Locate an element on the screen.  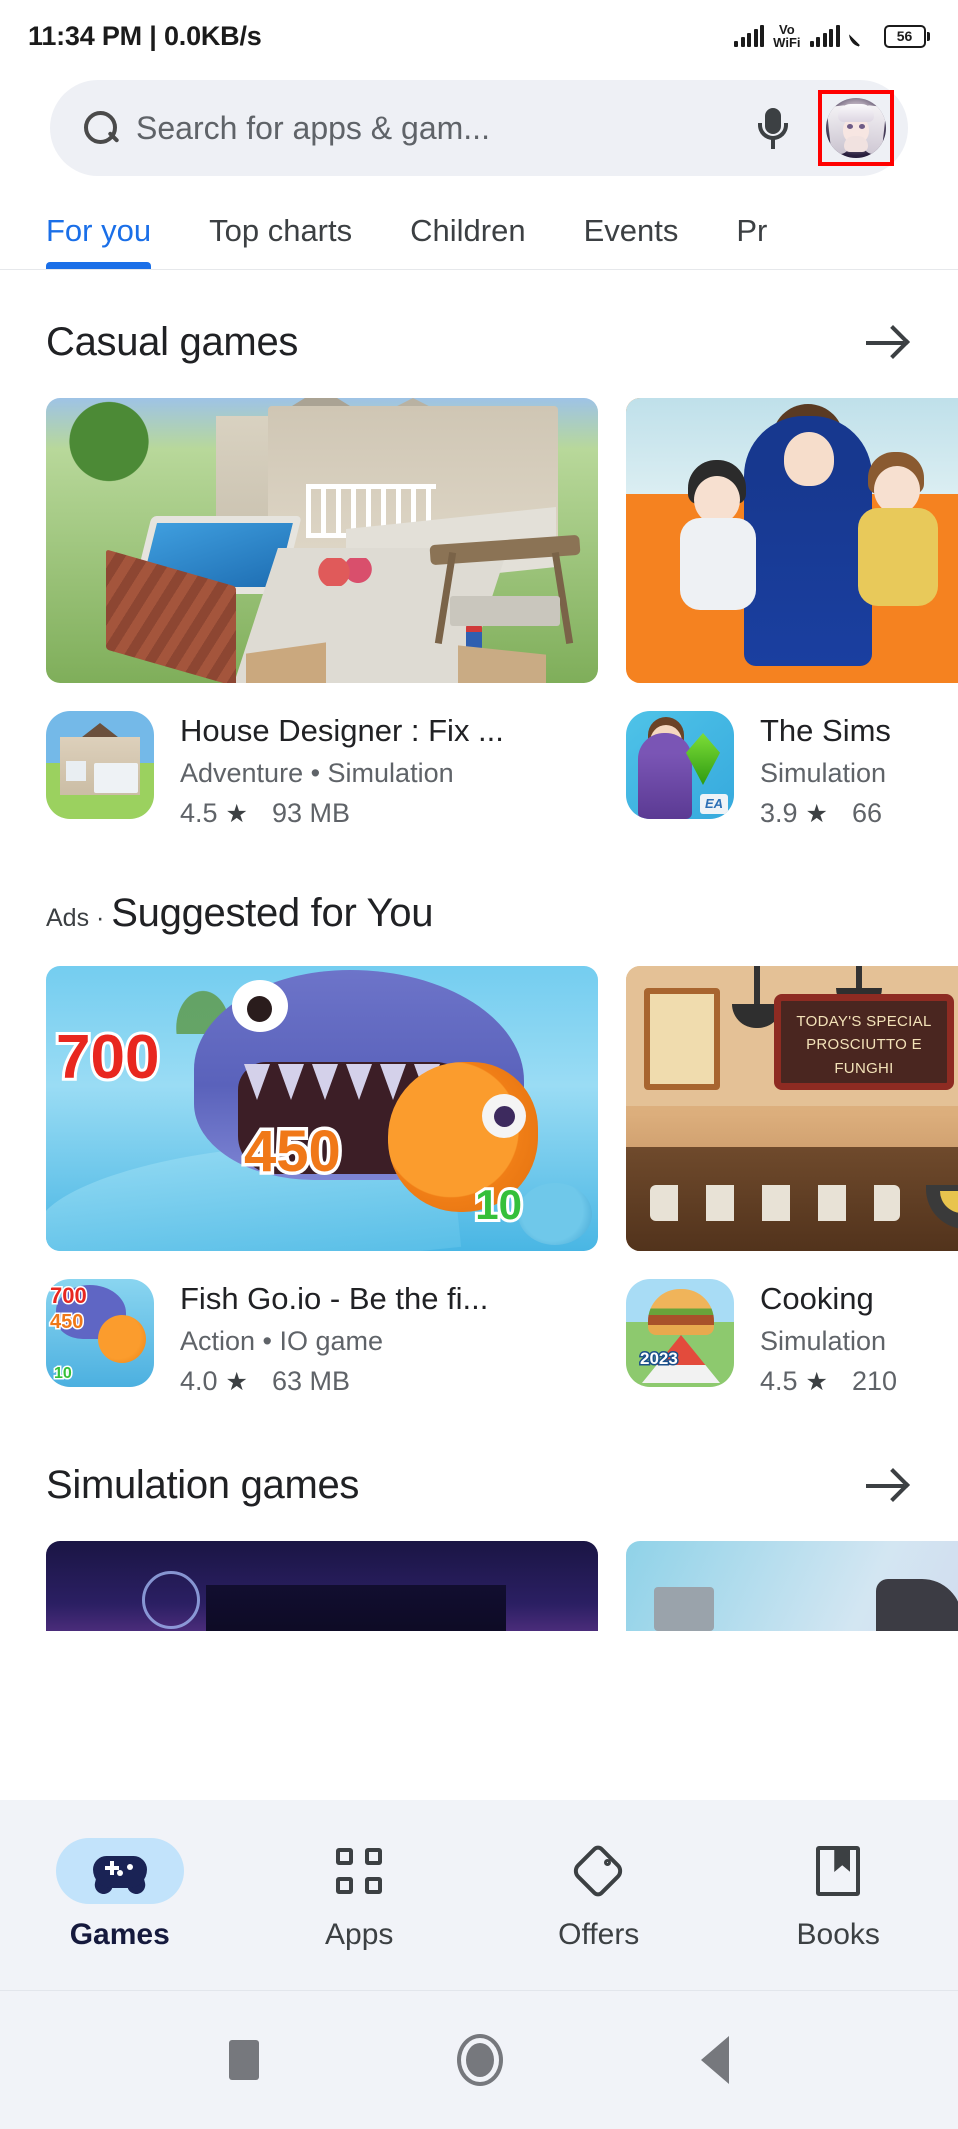
app-size-cooking: 210 is located at coordinates (874, 1381).